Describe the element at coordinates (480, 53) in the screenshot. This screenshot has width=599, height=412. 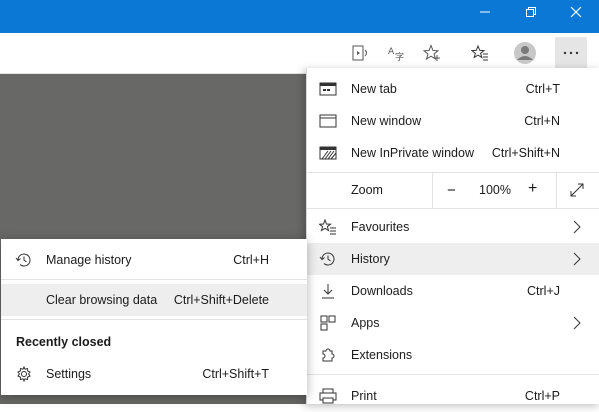
I see `favorites-icon` at that location.